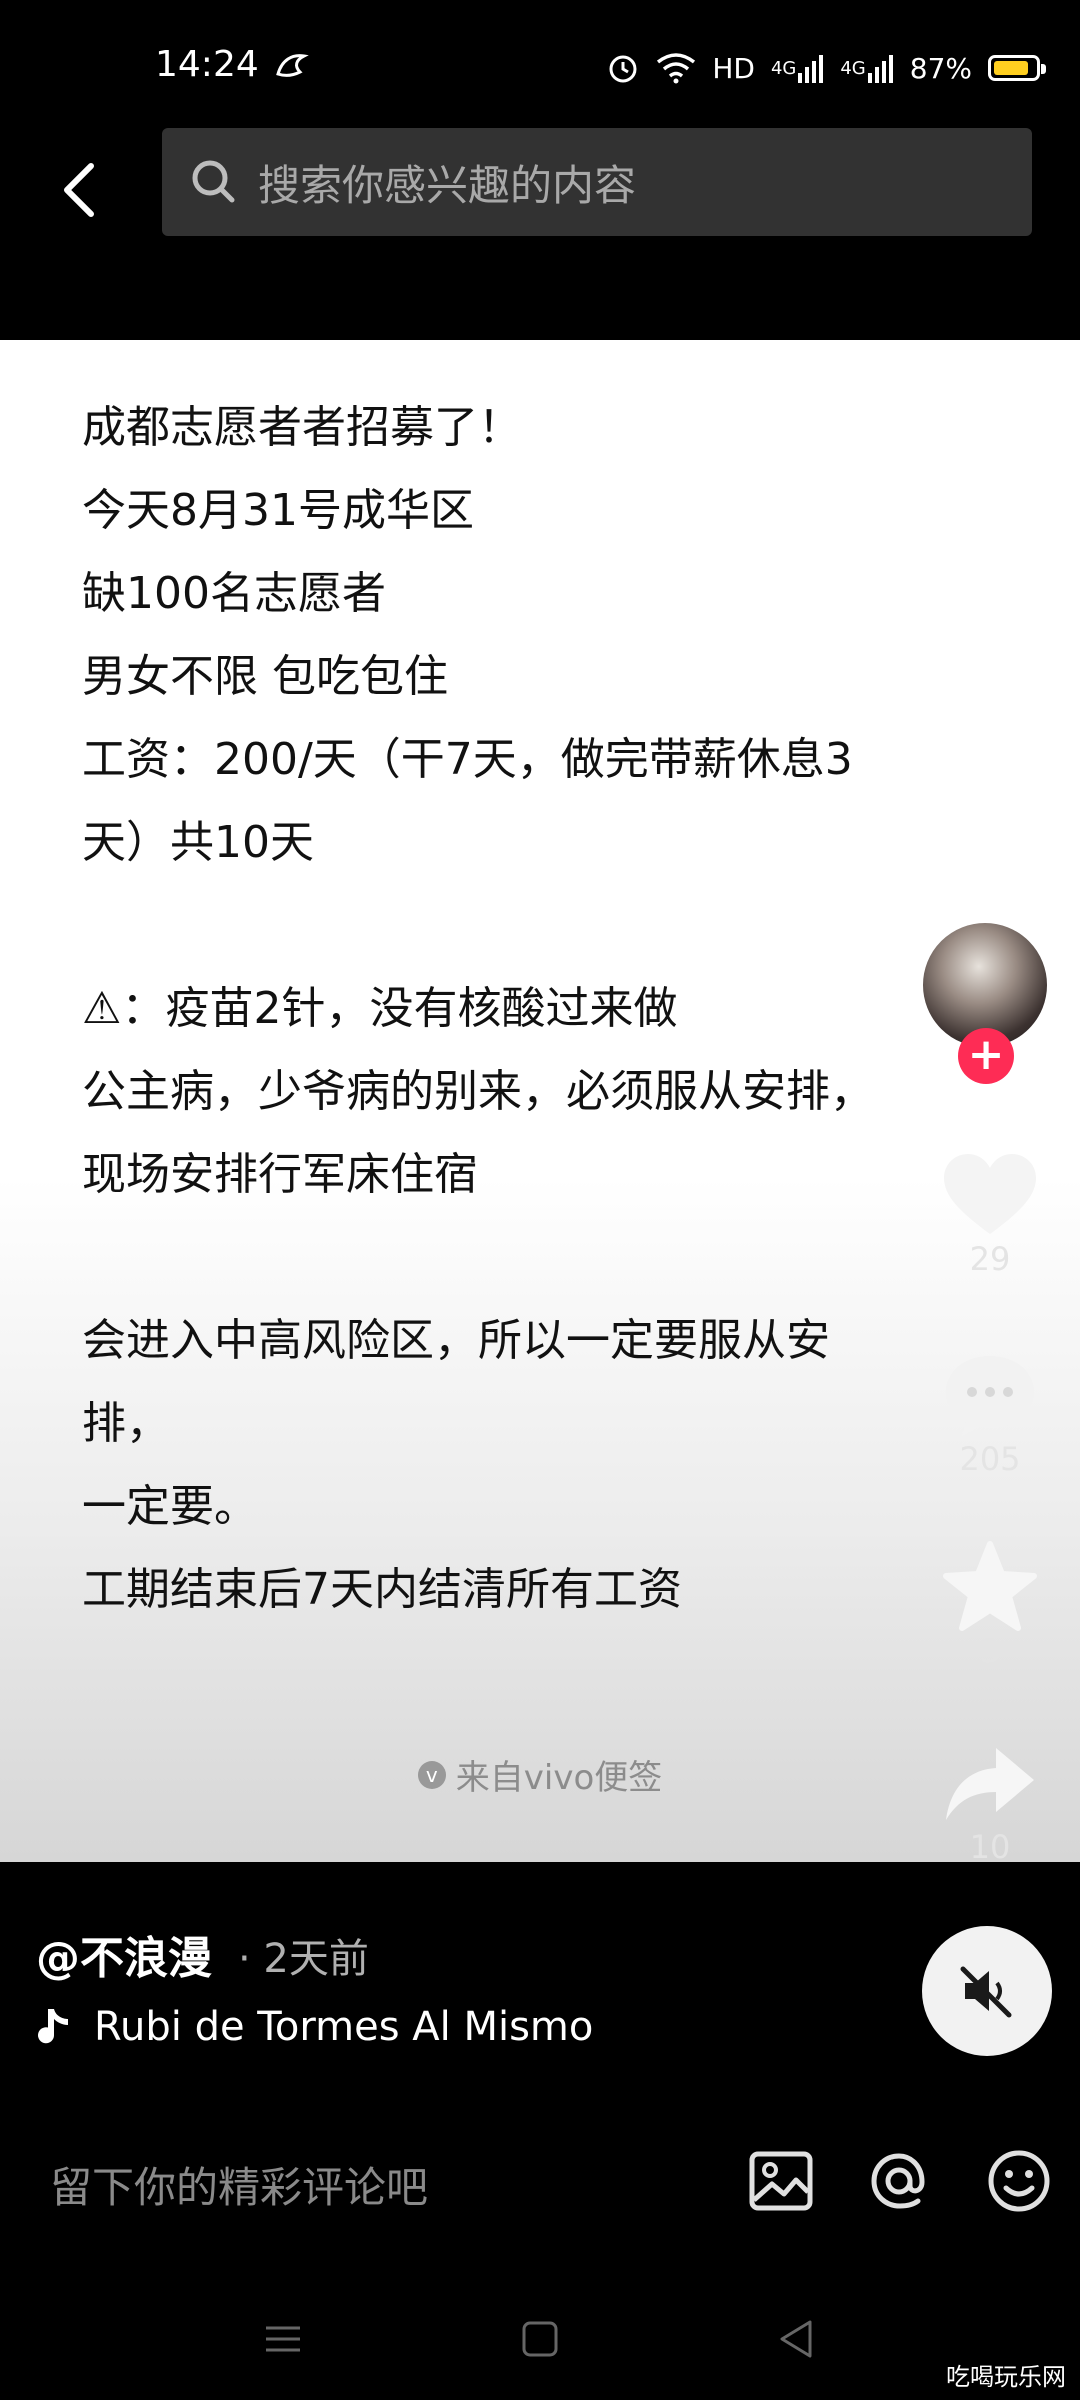 Image resolution: width=1080 pixels, height=2400 pixels. What do you see at coordinates (198, 842) in the screenshot?
I see `note-line: 天）共10天` at bounding box center [198, 842].